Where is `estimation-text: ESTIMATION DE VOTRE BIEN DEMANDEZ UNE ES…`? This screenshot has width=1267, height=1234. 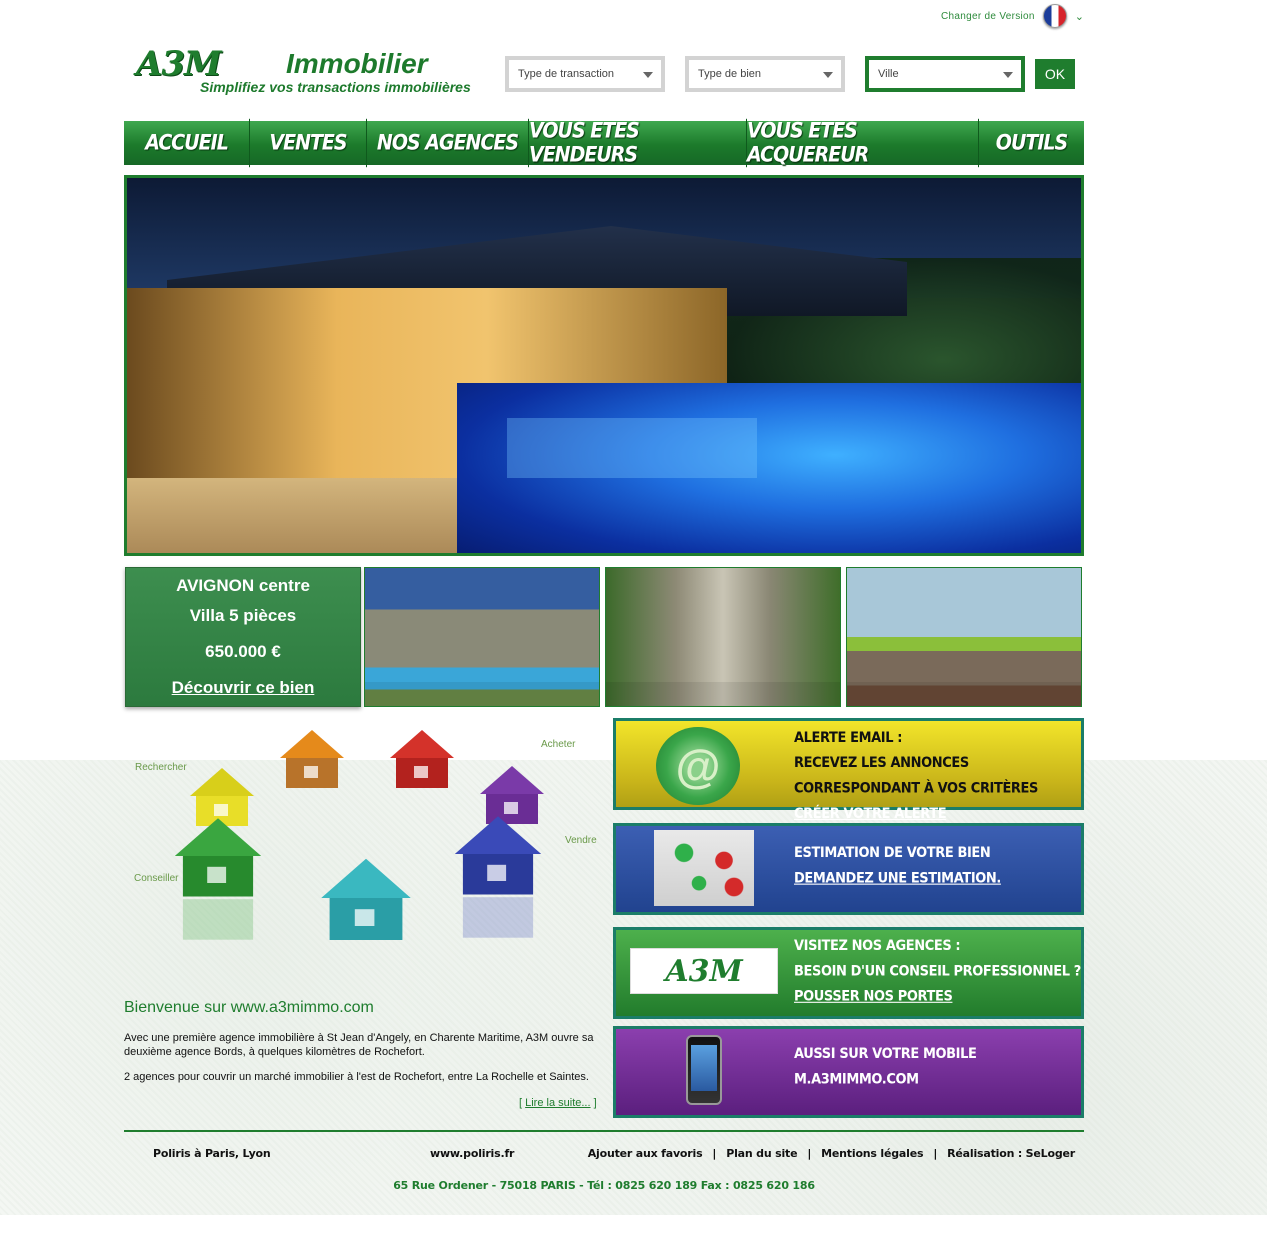 estimation-text: ESTIMATION DE VOTRE BIEN DEMANDEZ UNE ES… is located at coordinates (897, 866).